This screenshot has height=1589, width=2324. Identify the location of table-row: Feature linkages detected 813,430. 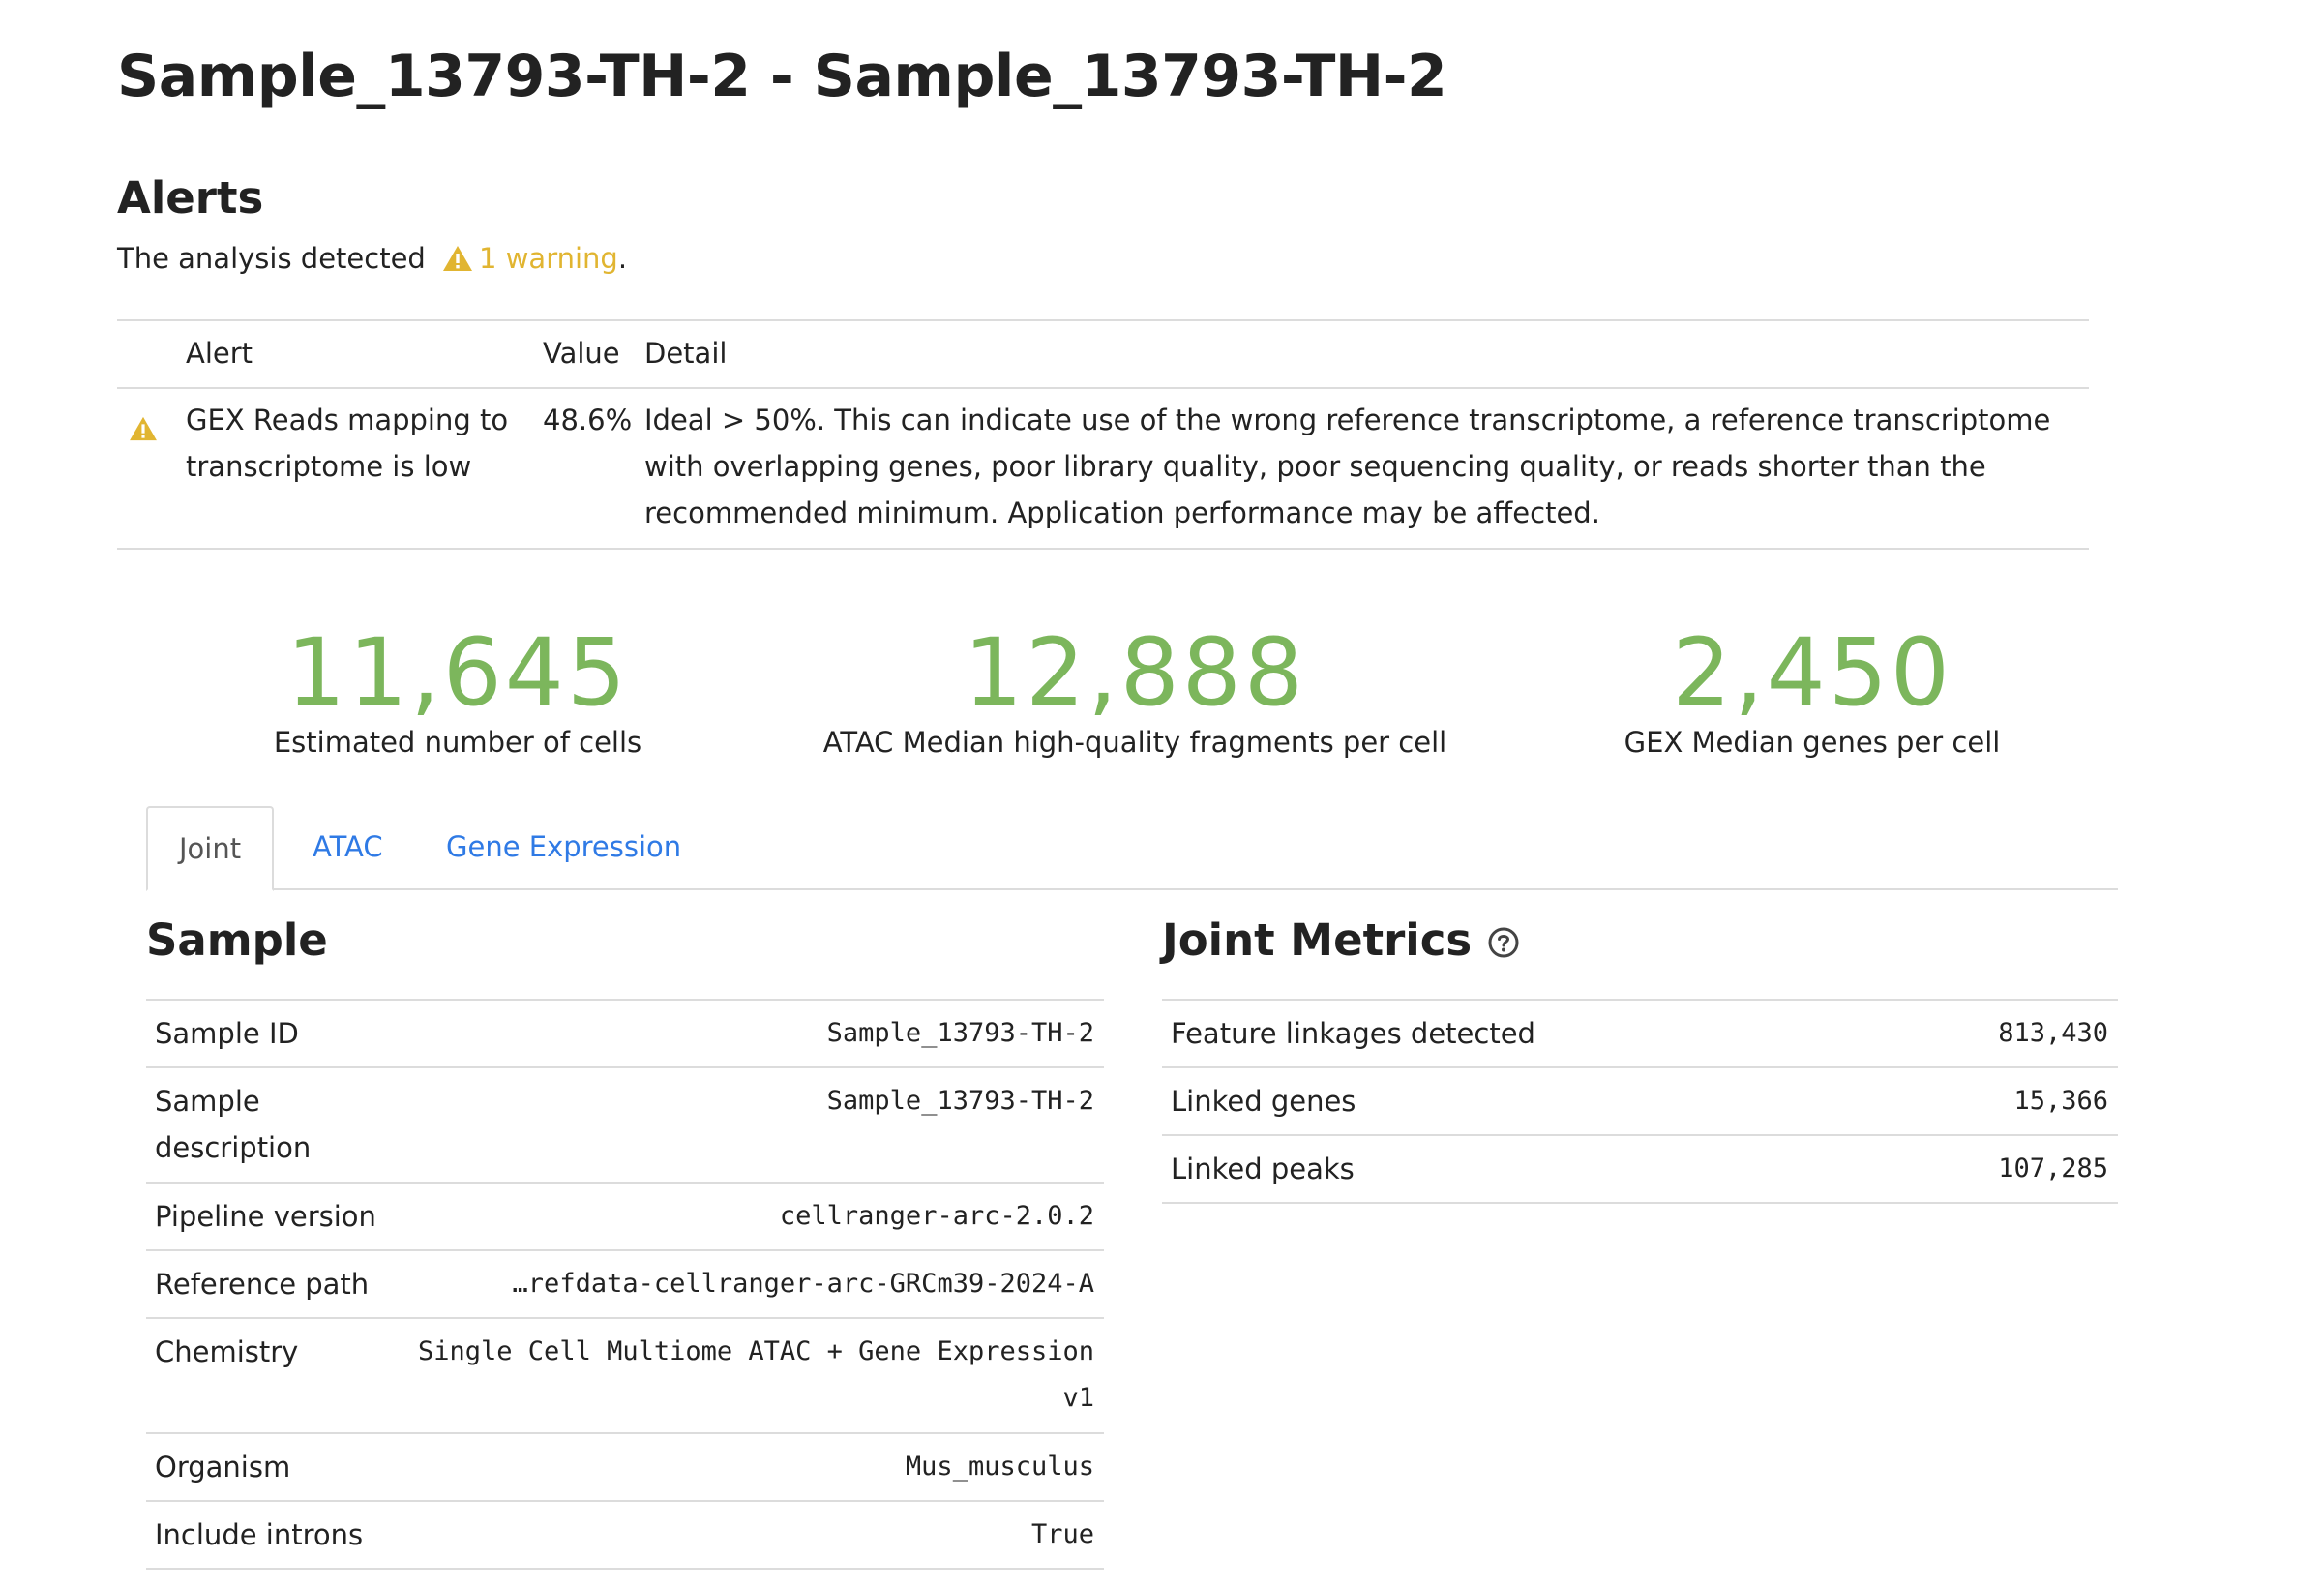
(1640, 1032).